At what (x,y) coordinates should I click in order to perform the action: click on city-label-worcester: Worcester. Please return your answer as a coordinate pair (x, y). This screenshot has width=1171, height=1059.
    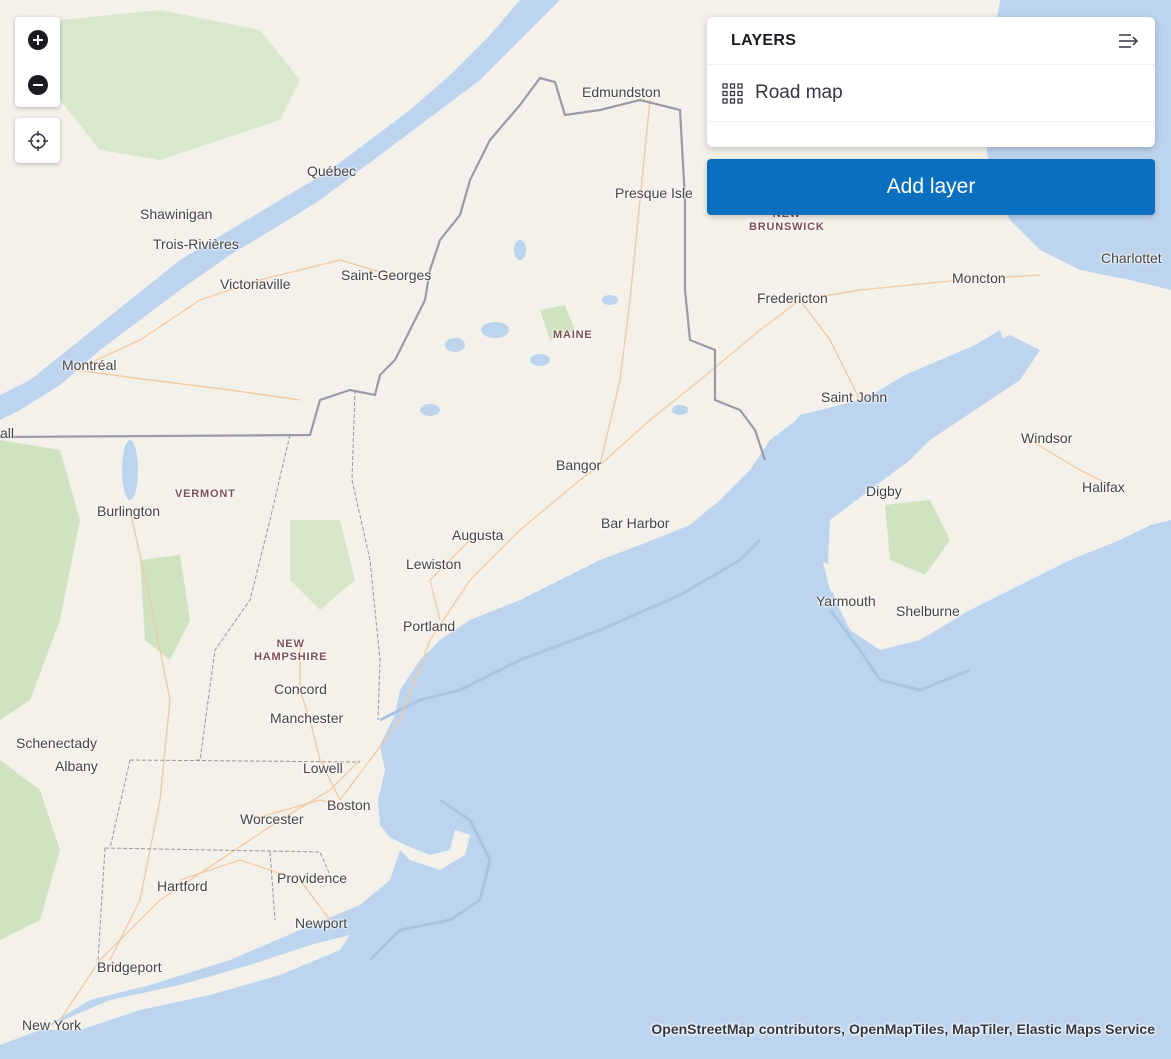
    Looking at the image, I should click on (272, 819).